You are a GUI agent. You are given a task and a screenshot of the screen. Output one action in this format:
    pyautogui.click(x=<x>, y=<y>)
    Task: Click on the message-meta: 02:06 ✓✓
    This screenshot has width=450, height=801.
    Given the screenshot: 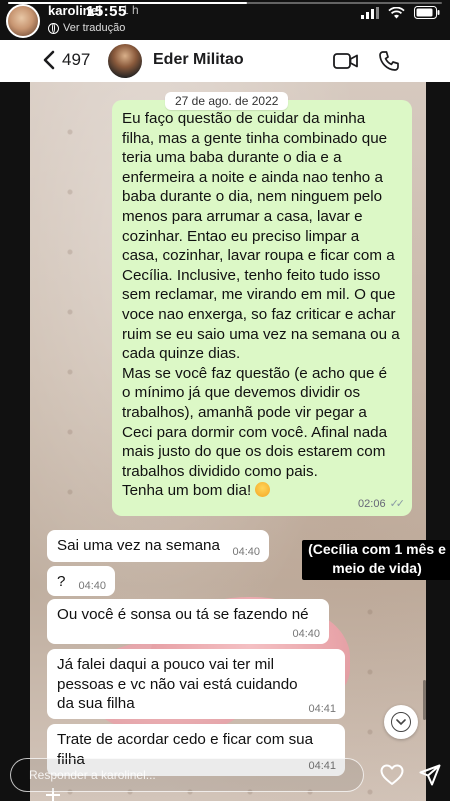 What is the action you would take?
    pyautogui.click(x=382, y=504)
    